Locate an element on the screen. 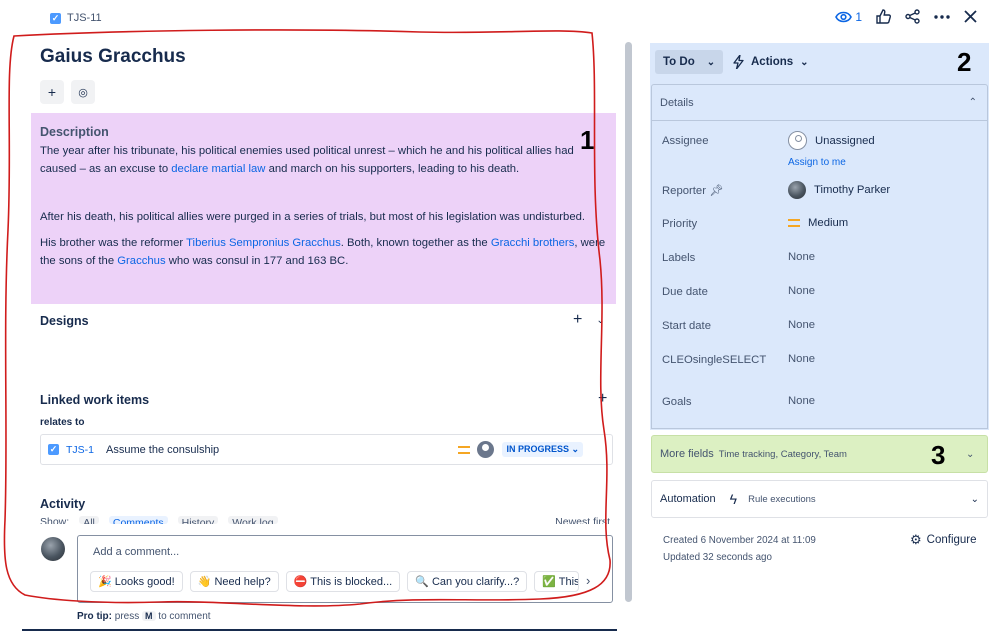  apps-button: ◎ is located at coordinates (83, 92).